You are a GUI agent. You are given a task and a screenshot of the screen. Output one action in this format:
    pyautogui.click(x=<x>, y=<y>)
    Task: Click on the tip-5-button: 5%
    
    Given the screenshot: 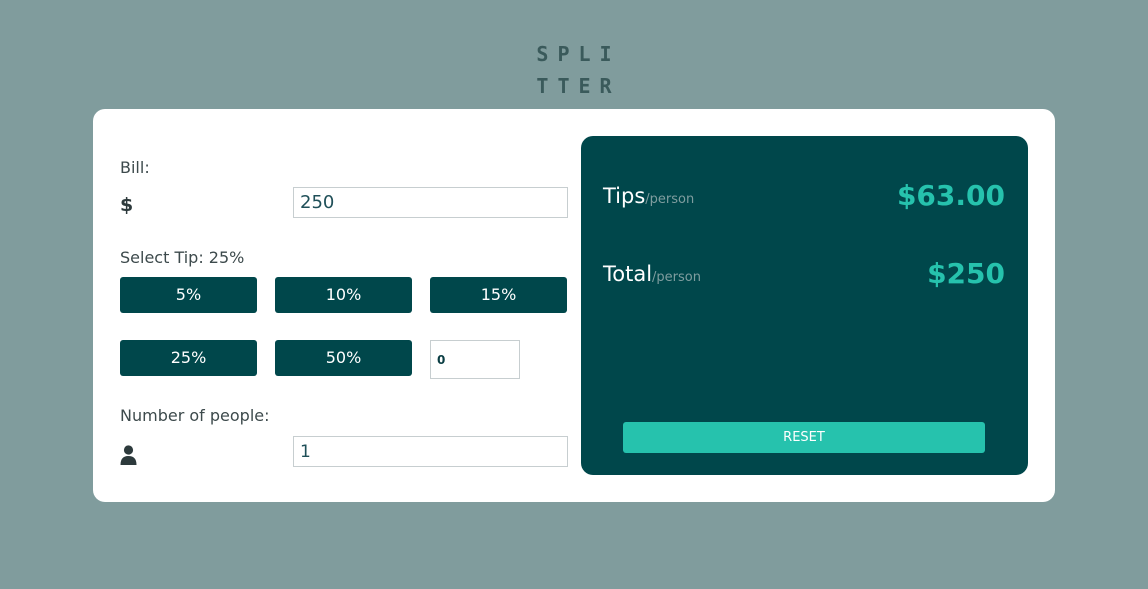 What is the action you would take?
    pyautogui.click(x=188, y=295)
    